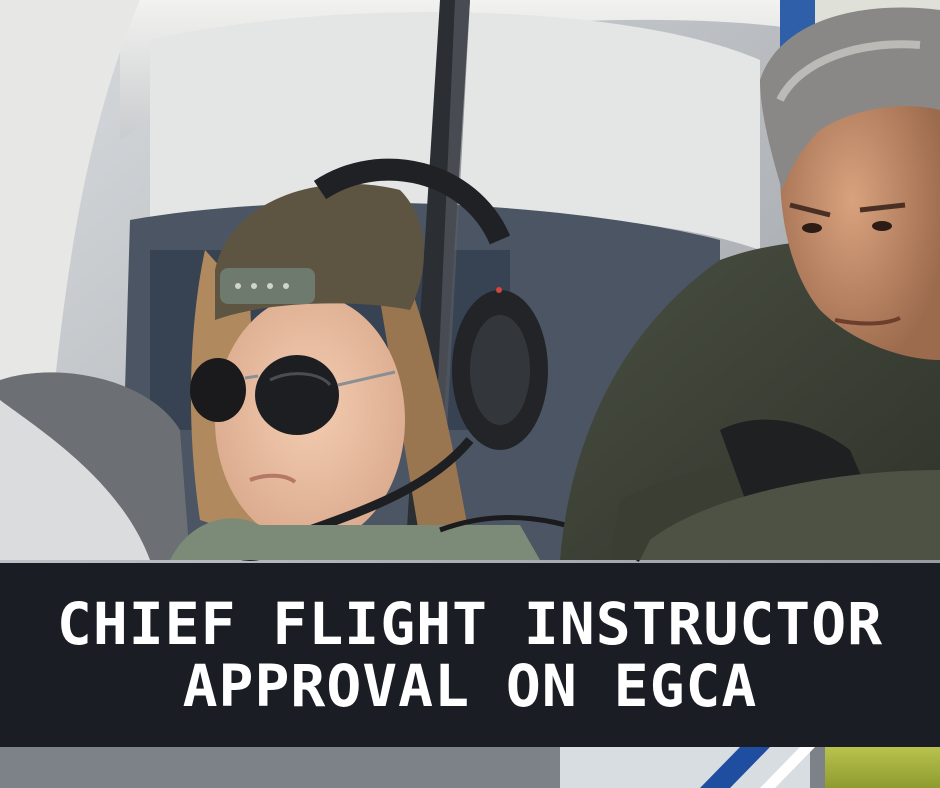  I want to click on title-line-2: APPROVAL ON EGCA, so click(470, 686).